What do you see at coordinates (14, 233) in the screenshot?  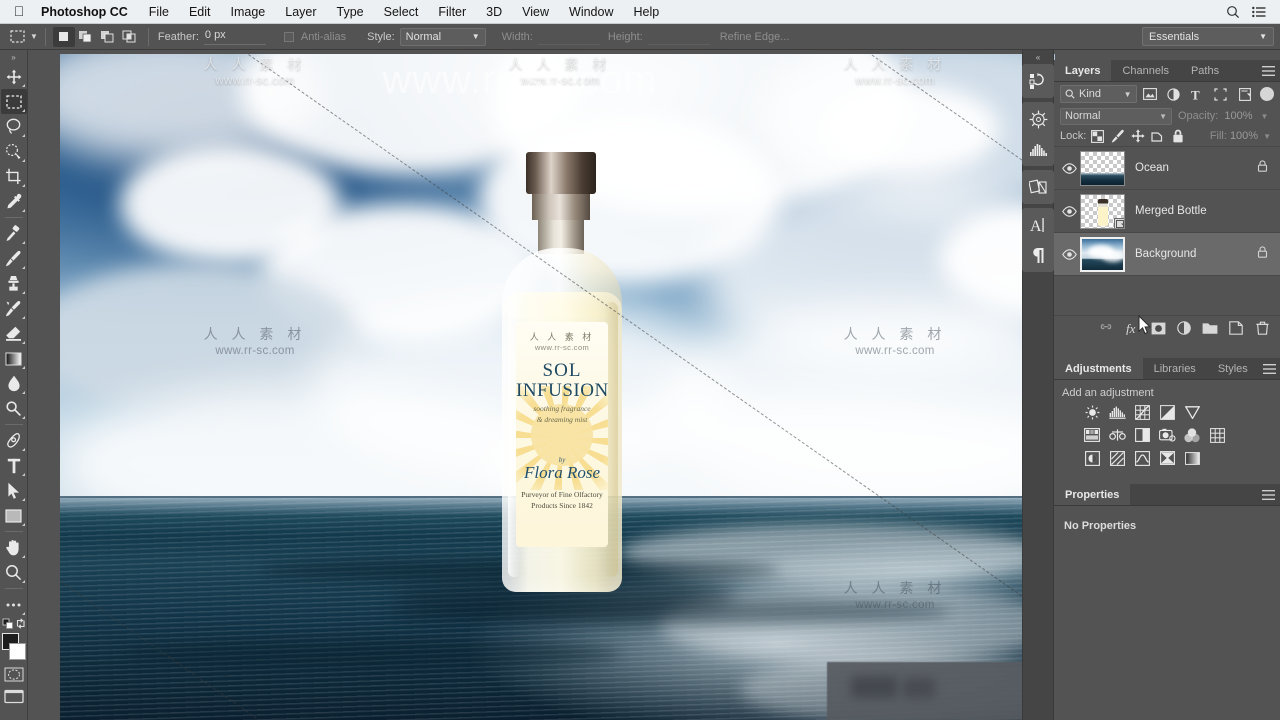 I see `spot-healing-brush-tool` at bounding box center [14, 233].